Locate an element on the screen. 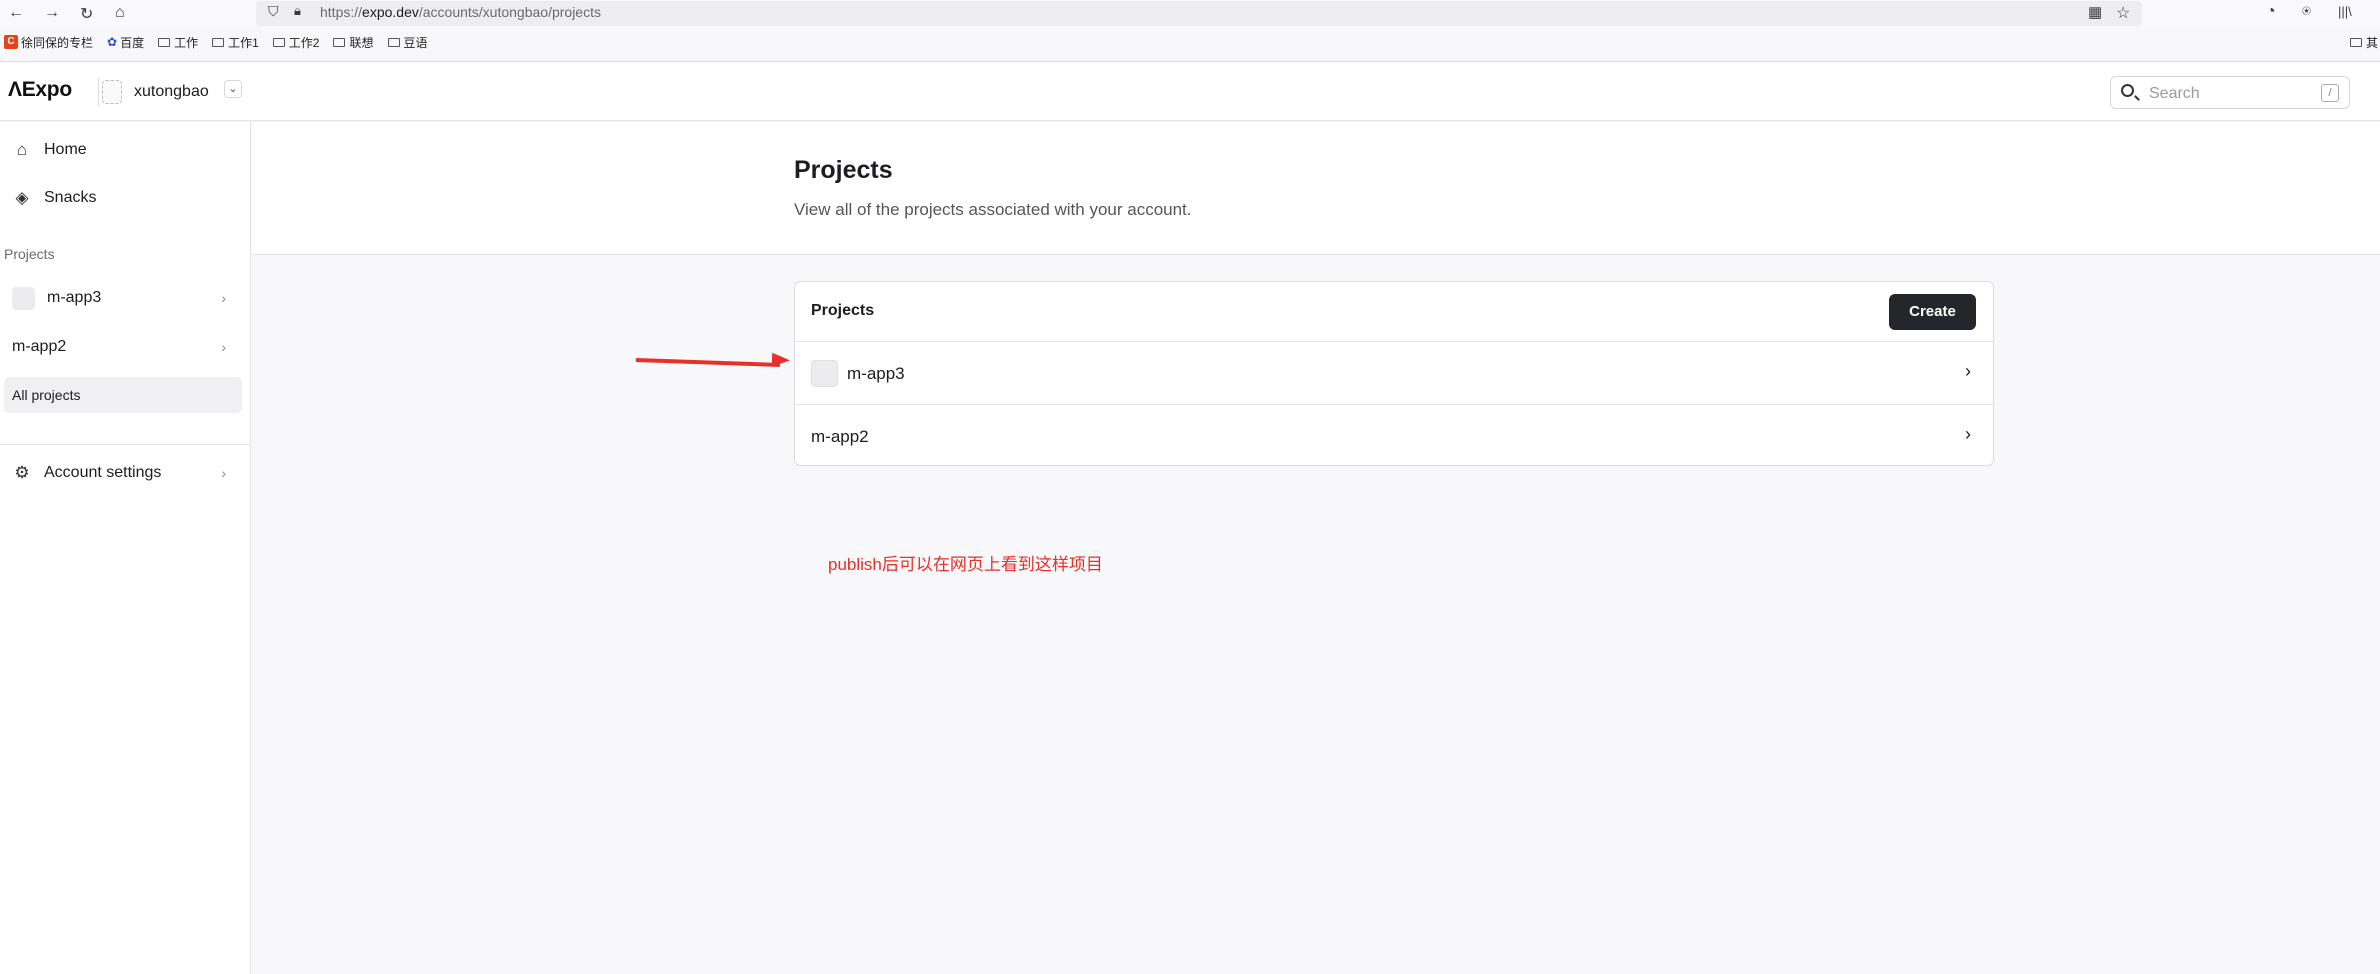  annotation-arrow-head is located at coordinates (781, 360).